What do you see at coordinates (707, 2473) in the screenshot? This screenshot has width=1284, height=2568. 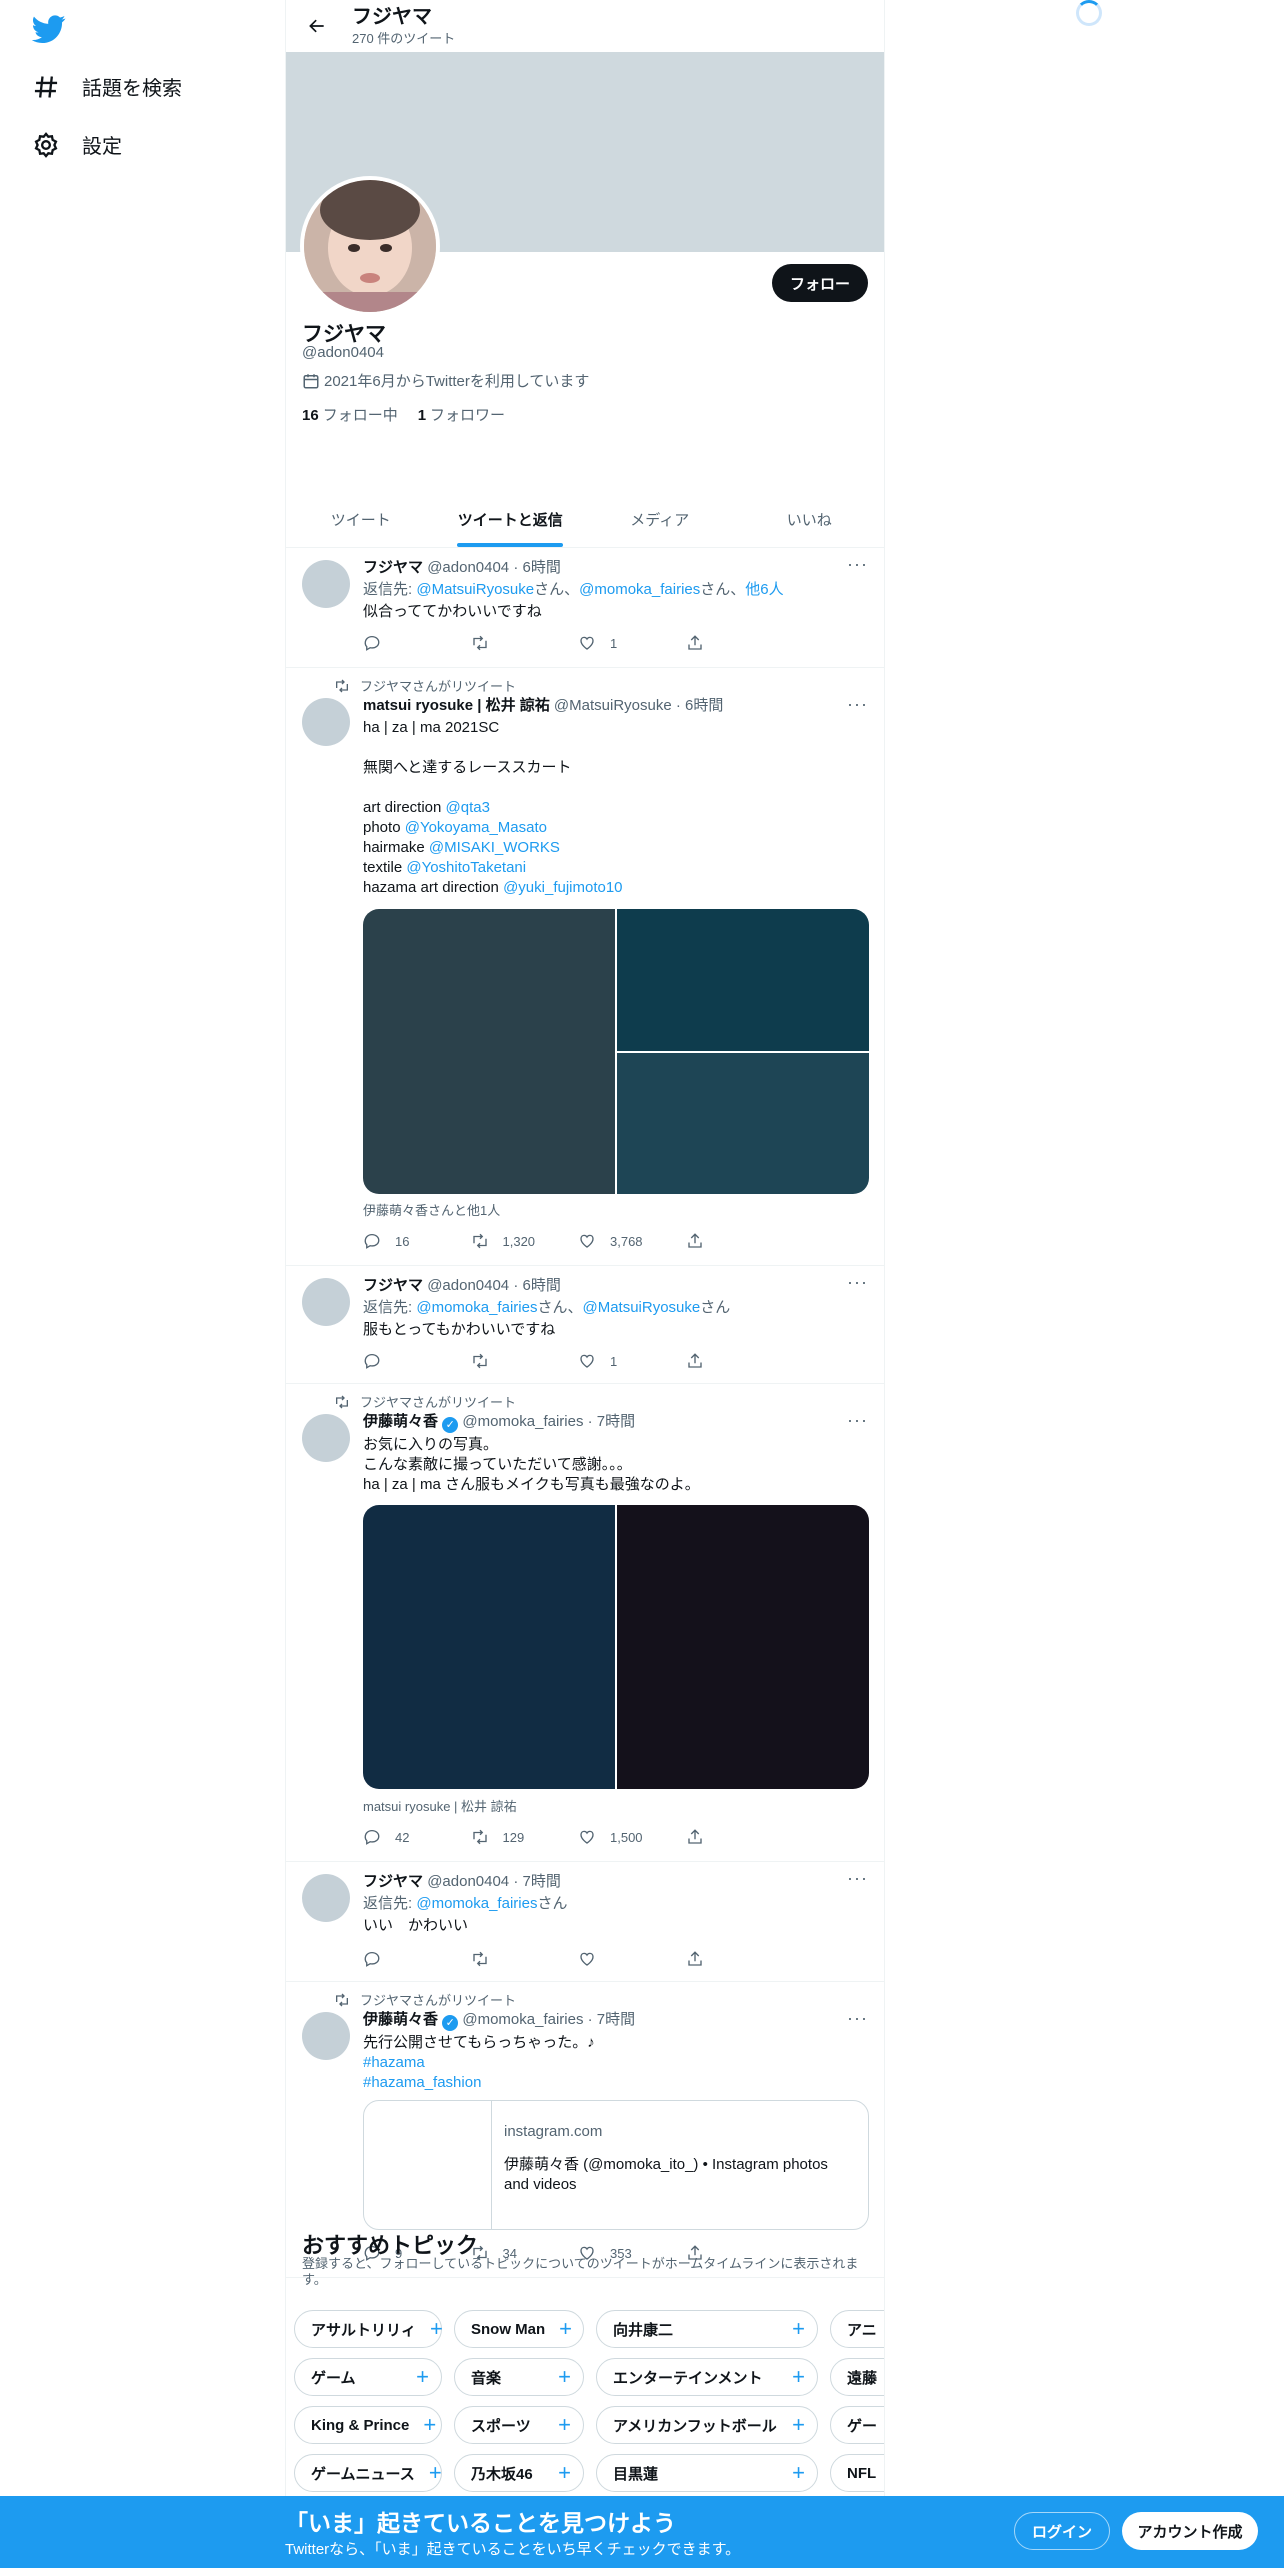 I see `topic-chip: 目黒蓮 +` at bounding box center [707, 2473].